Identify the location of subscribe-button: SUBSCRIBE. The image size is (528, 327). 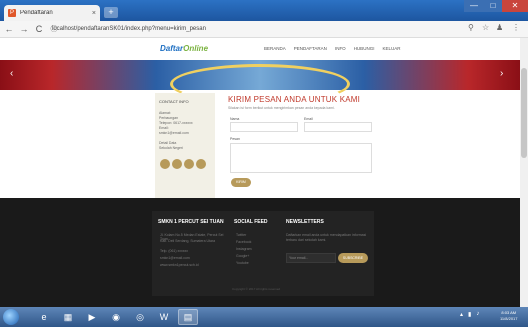
(353, 258).